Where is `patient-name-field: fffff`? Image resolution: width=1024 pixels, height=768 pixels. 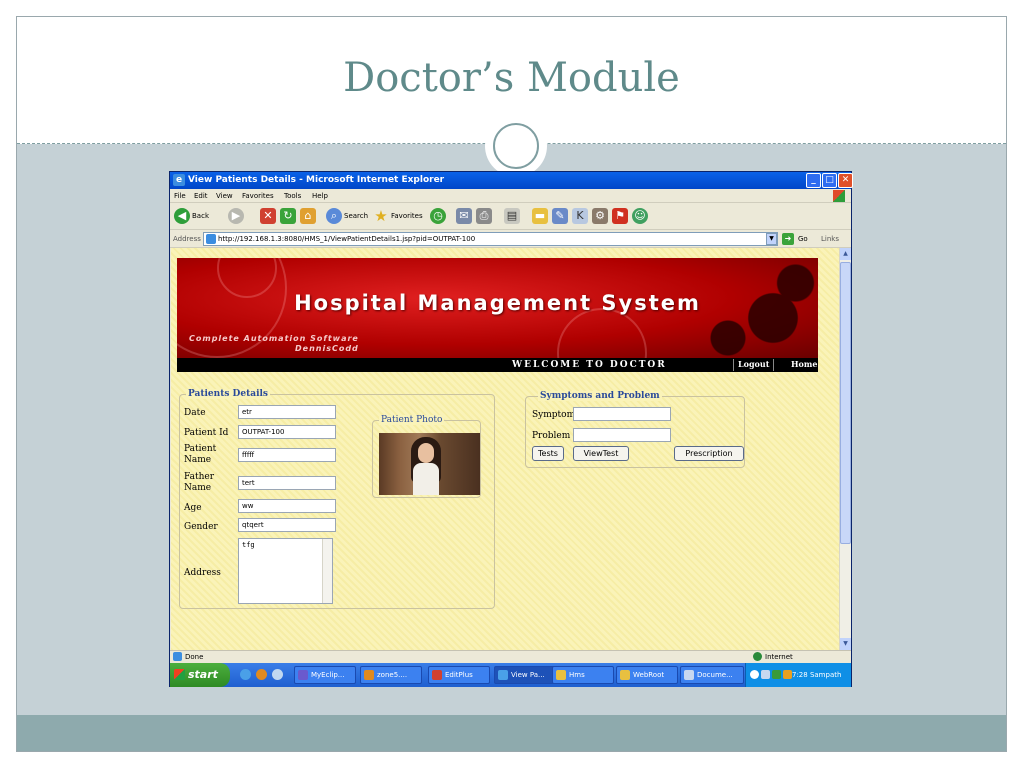
patient-name-field: fffff is located at coordinates (287, 455).